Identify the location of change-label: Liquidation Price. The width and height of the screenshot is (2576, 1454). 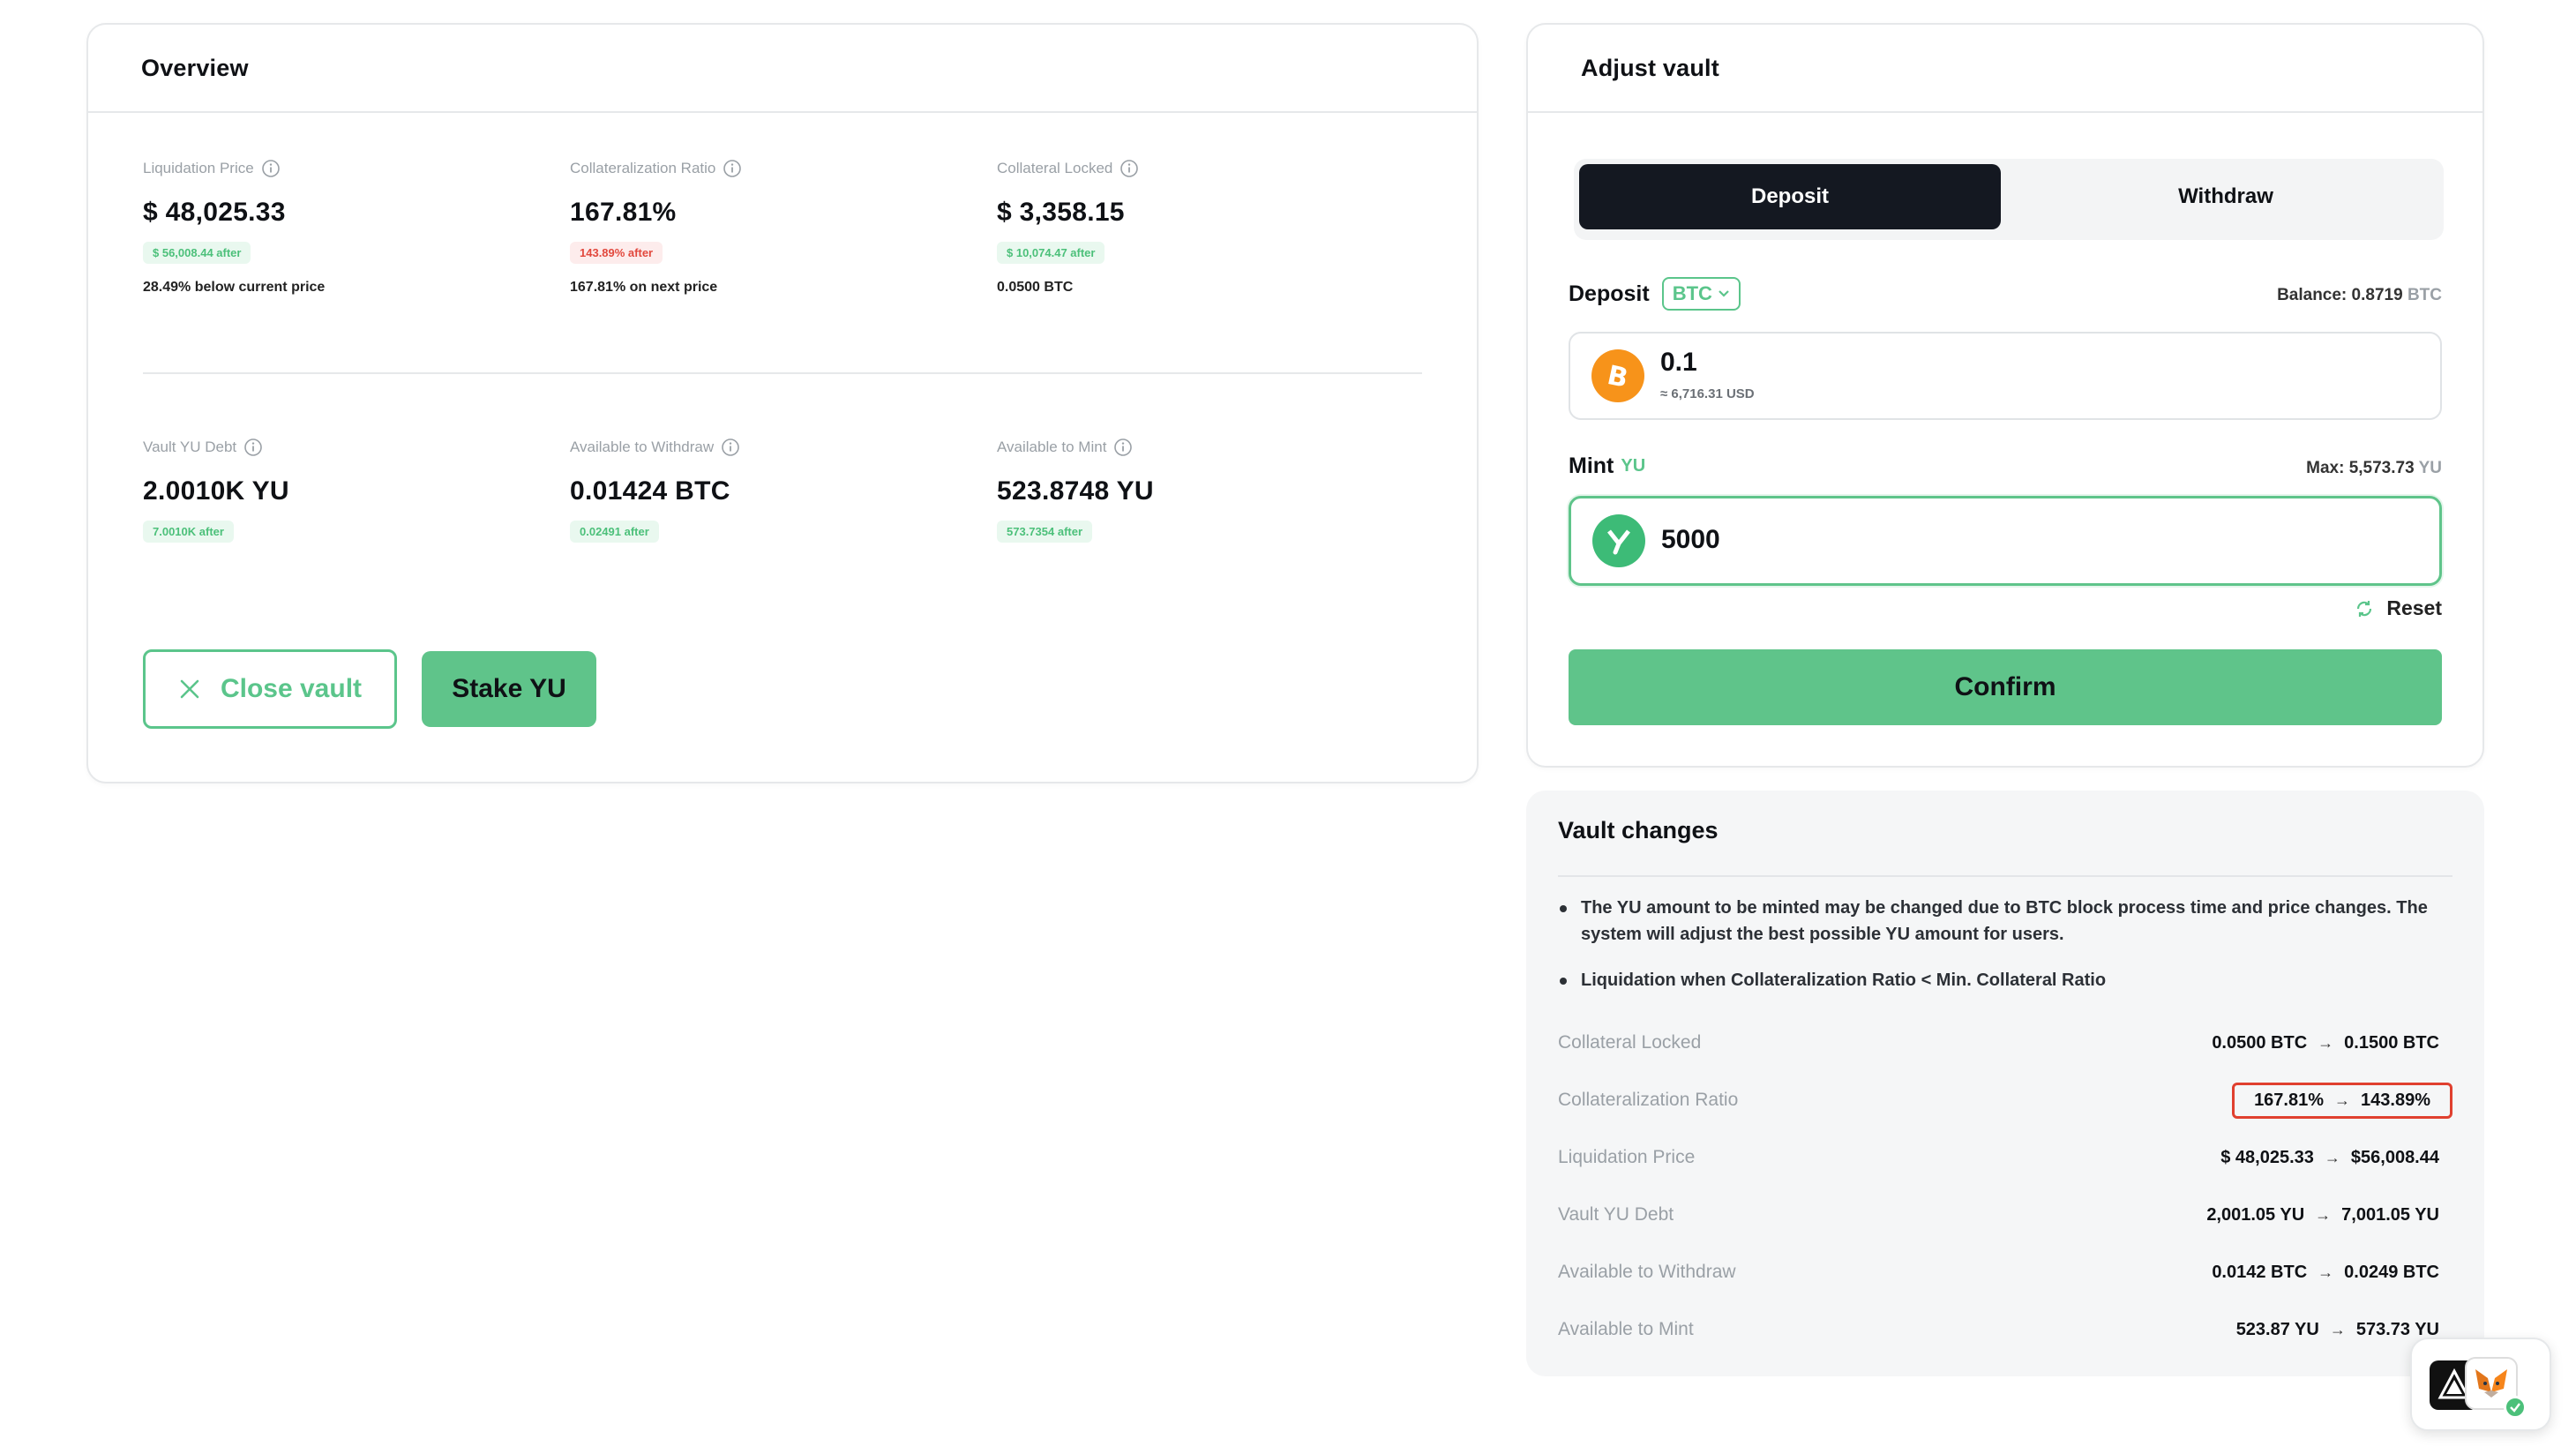
(1627, 1157).